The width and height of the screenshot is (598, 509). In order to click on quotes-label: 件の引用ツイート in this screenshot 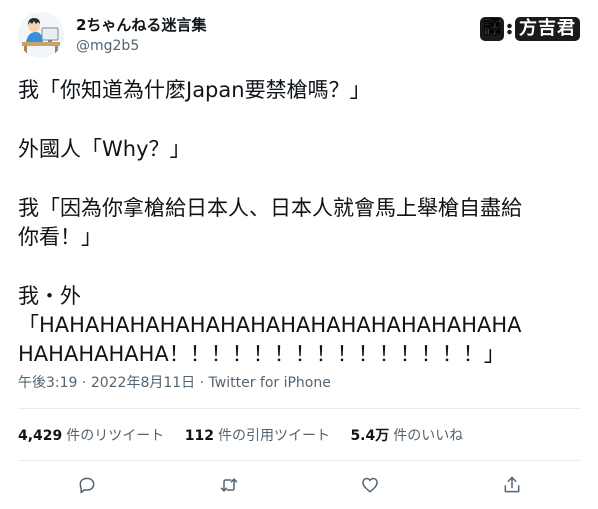, I will do `click(273, 436)`.